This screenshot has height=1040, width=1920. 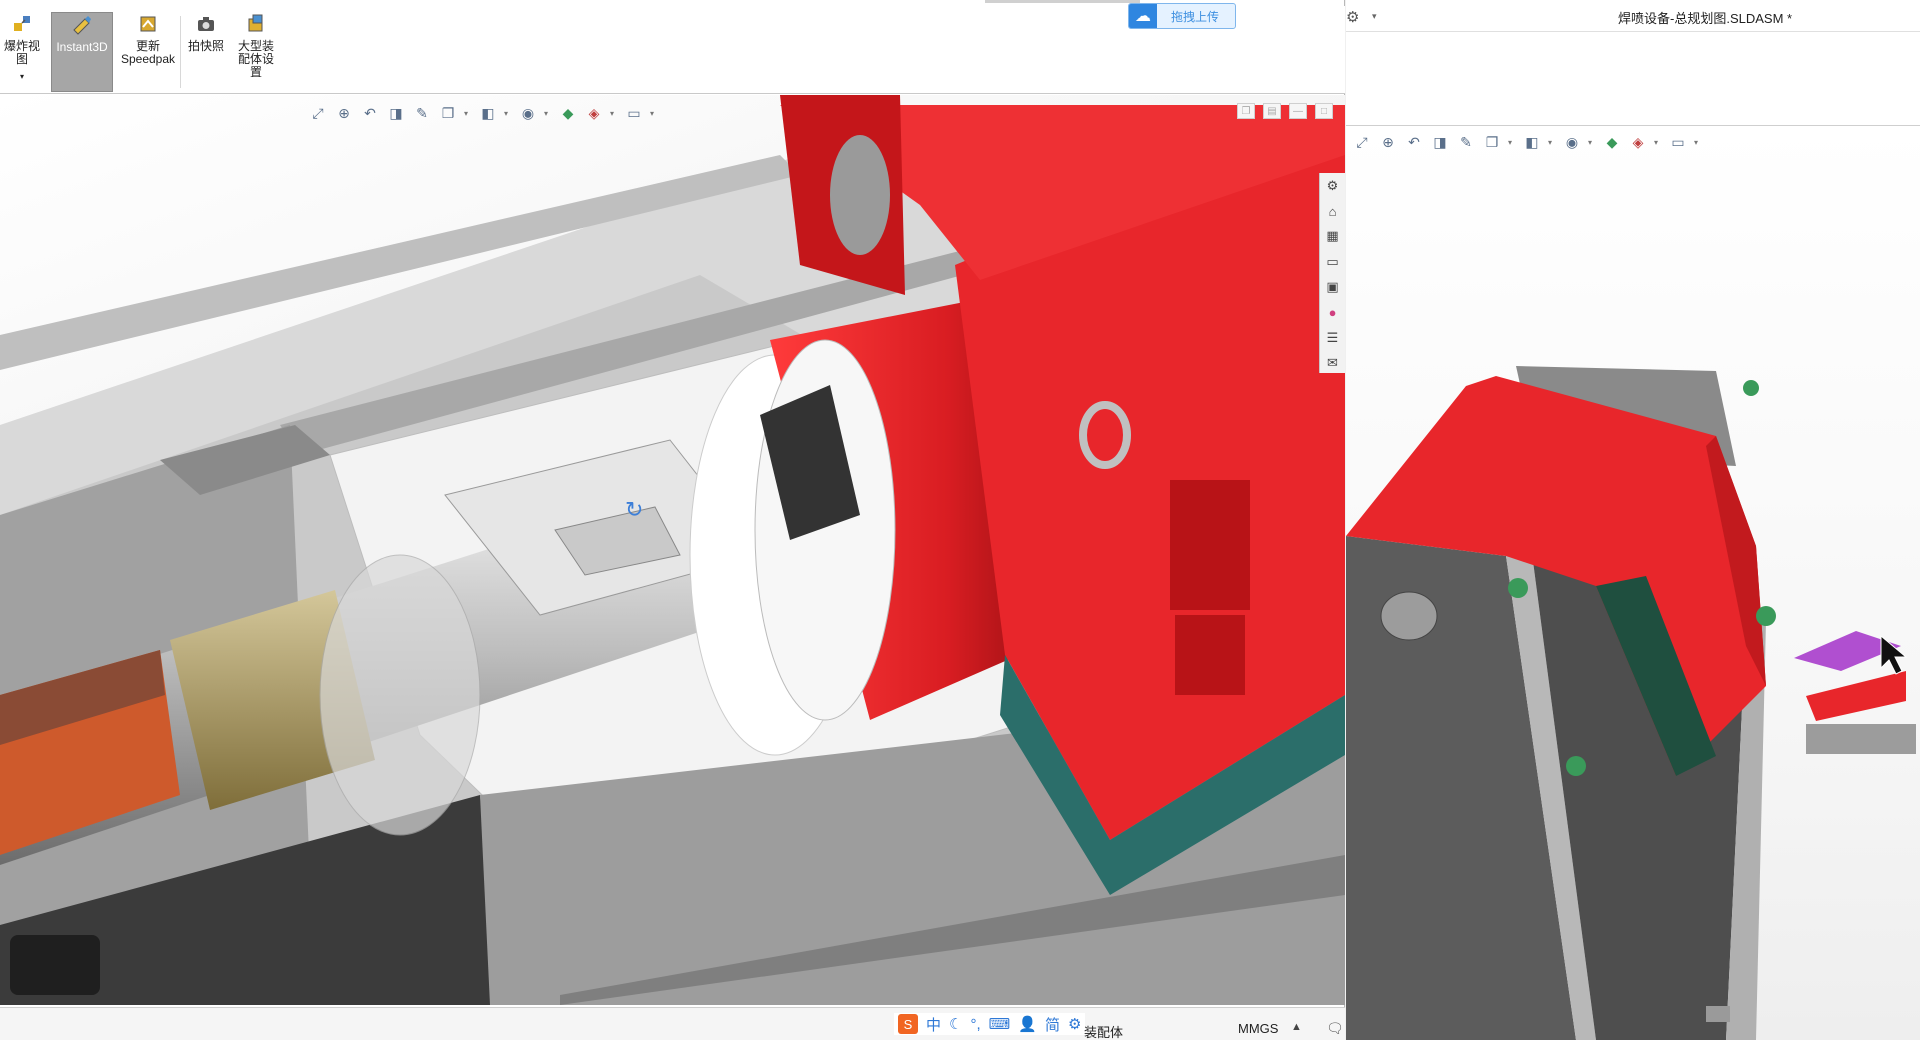 I want to click on drag-upload-button: ☁ 拖拽上传, so click(x=1182, y=16).